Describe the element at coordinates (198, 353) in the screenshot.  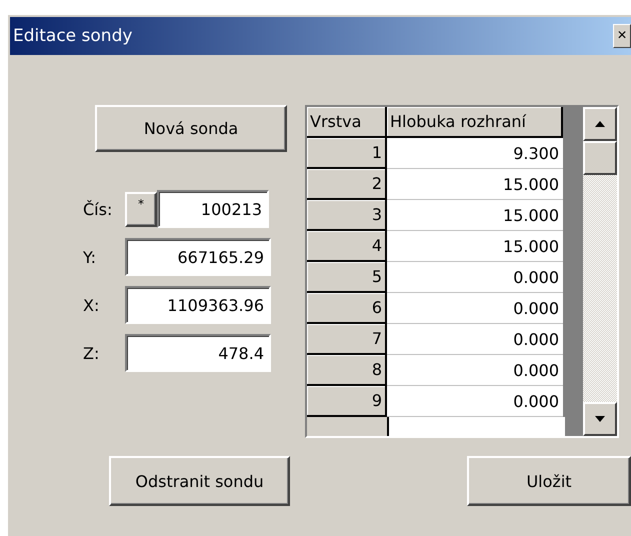
I see `input-field: 478.4` at that location.